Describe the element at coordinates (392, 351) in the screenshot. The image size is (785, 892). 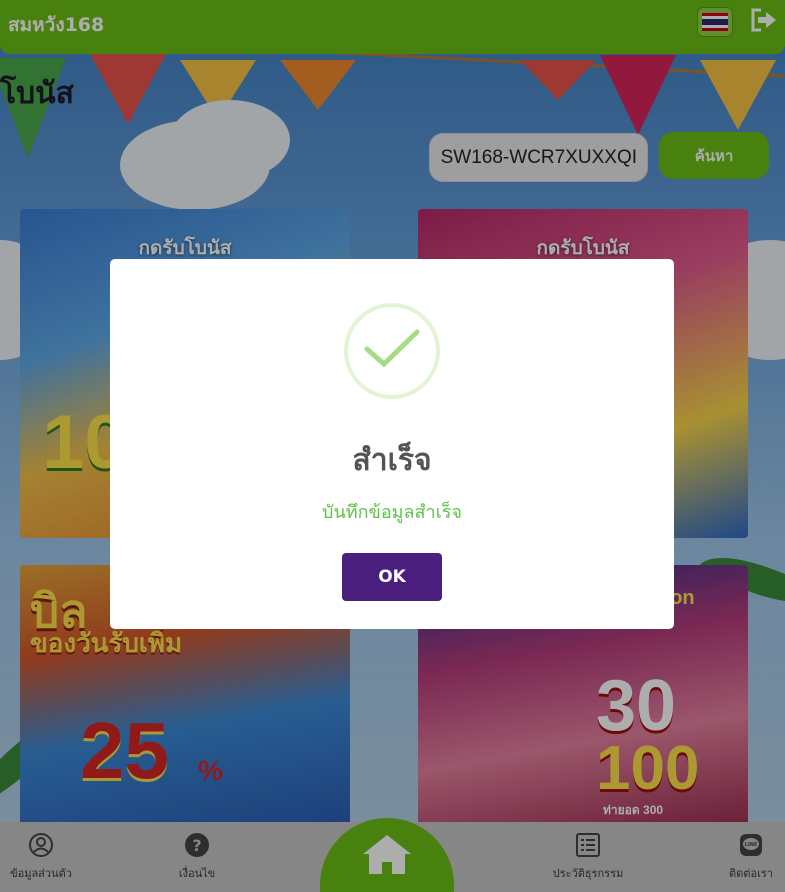
I see `success-check-icon` at that location.